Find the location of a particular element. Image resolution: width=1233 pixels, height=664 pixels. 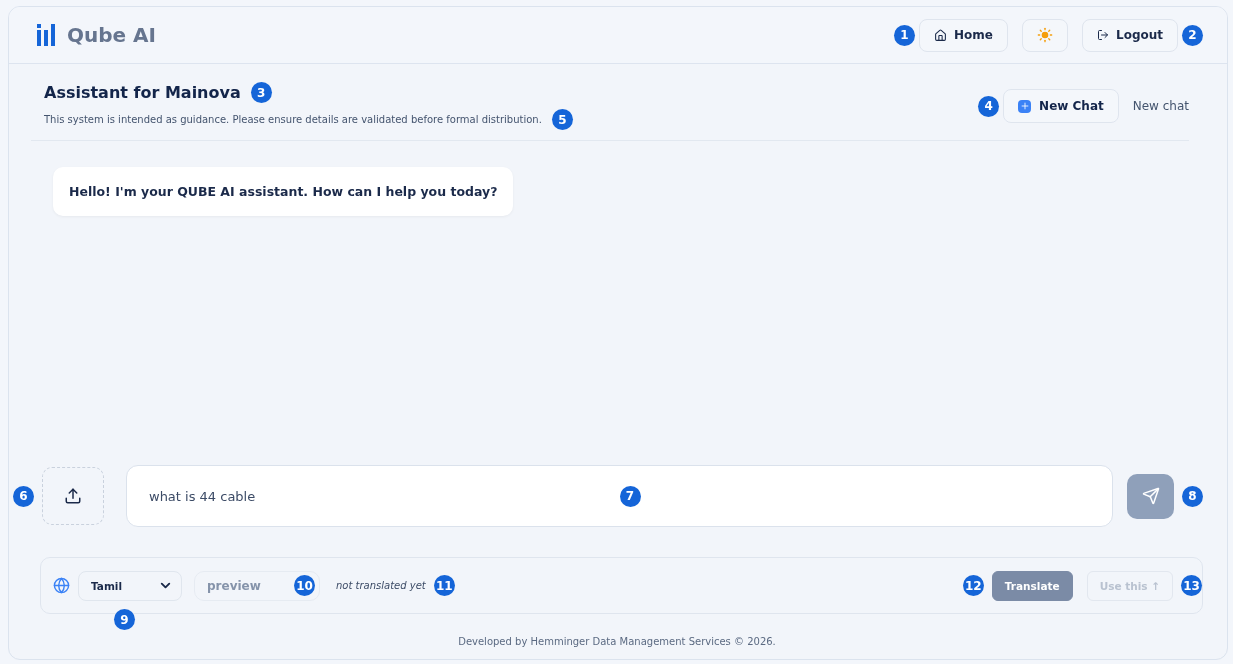

callout-badge: 4 is located at coordinates (989, 106).